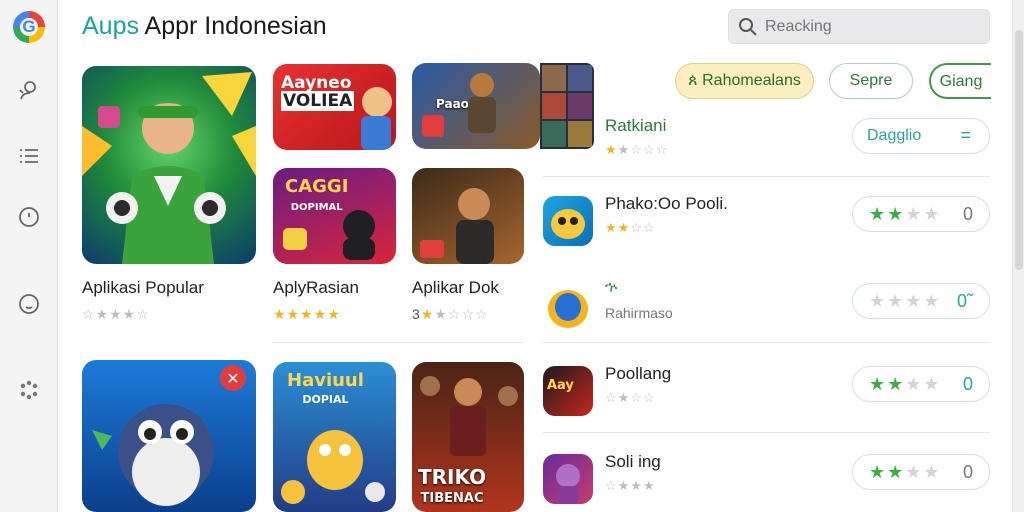 This screenshot has width=1024, height=512. What do you see at coordinates (450, 314) in the screenshot?
I see `app-rating: 3★★☆☆☆` at bounding box center [450, 314].